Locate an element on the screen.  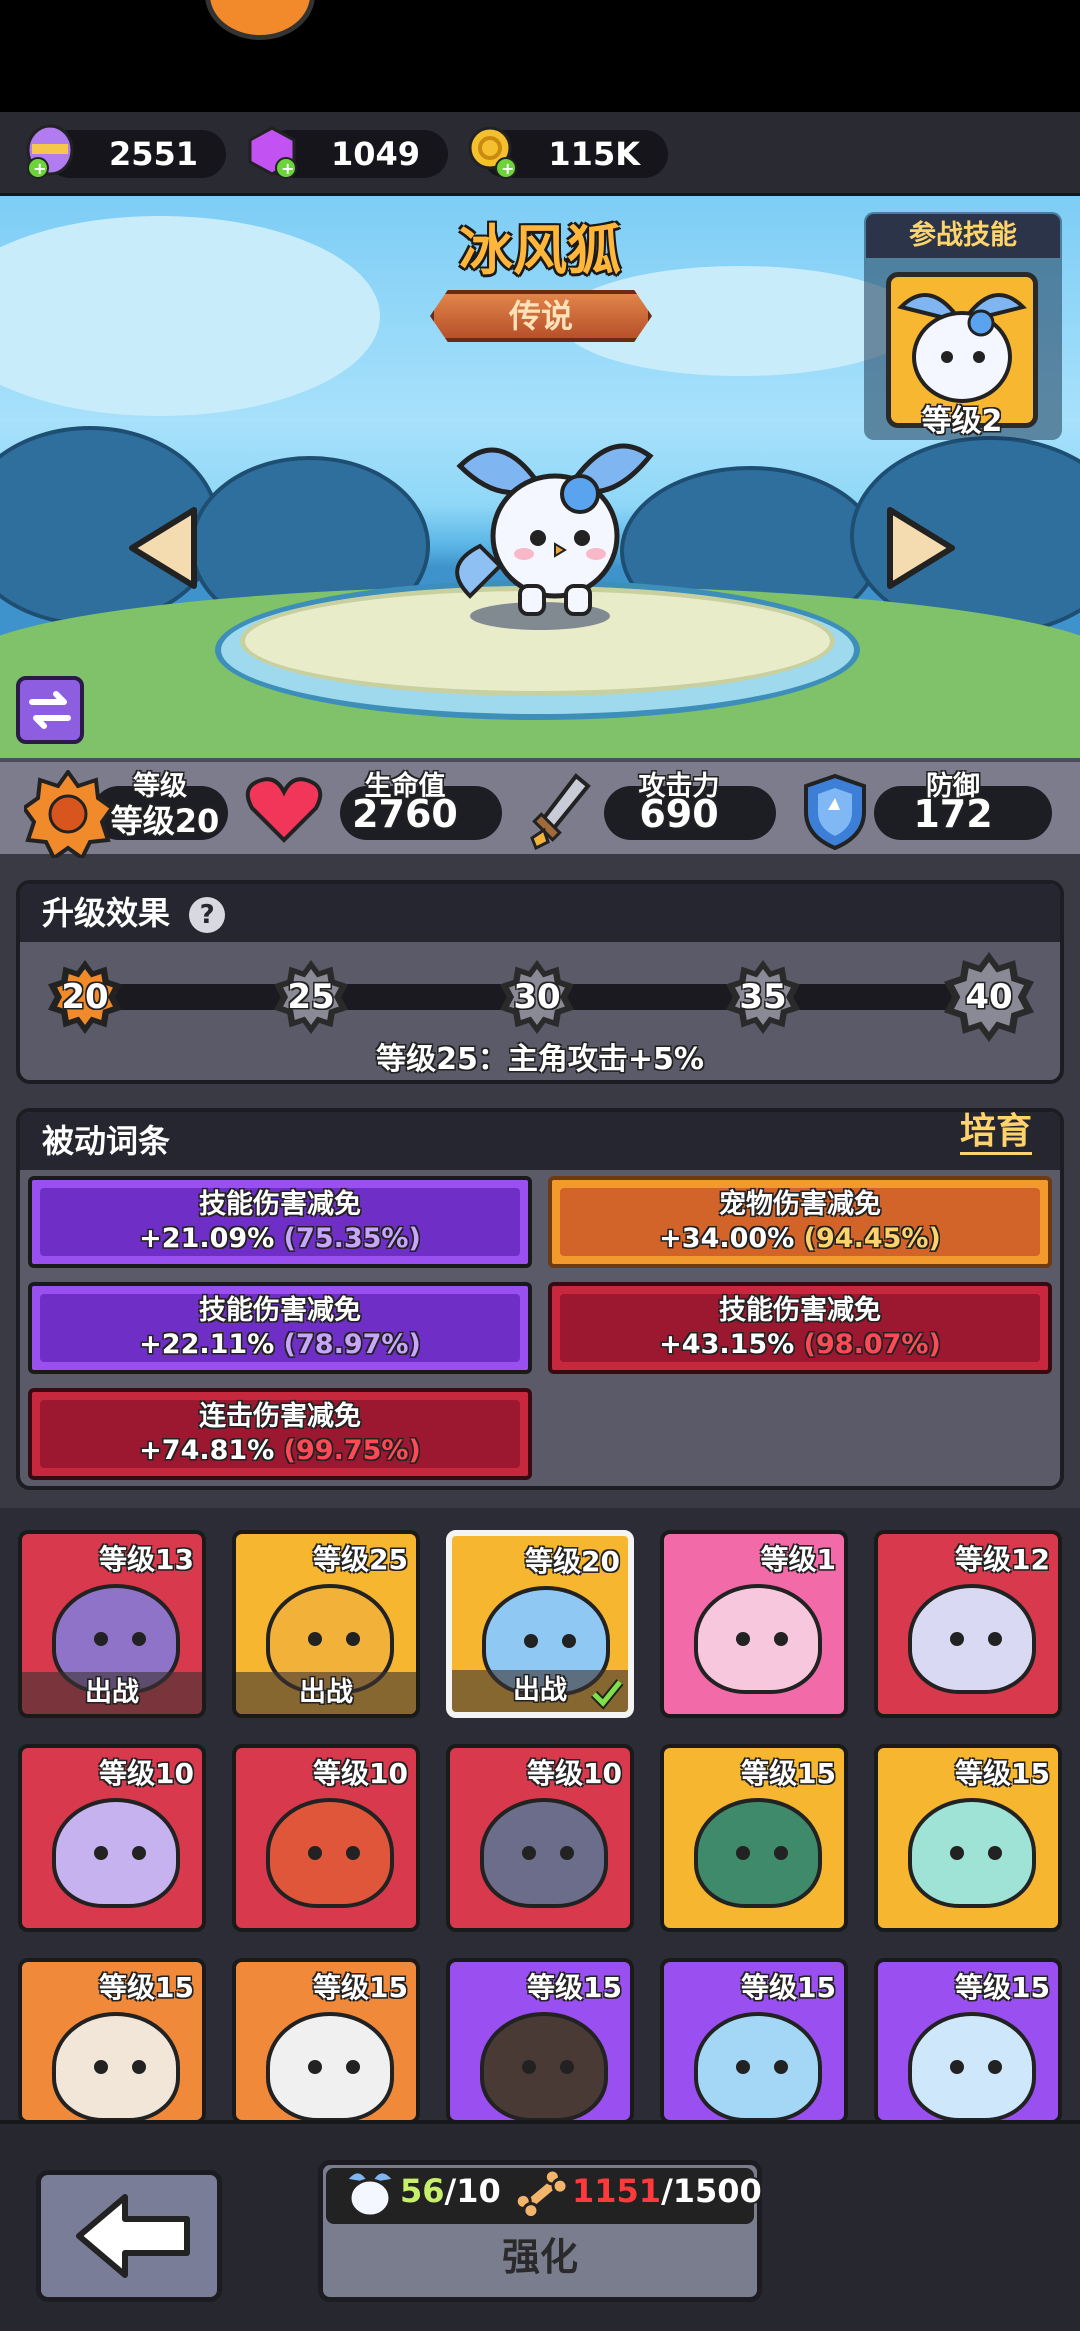
trait-percent: (78.97%) is located at coordinates (352, 1344).